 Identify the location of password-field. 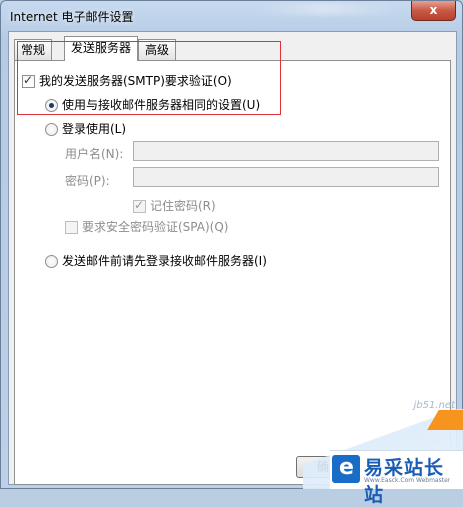
(286, 177).